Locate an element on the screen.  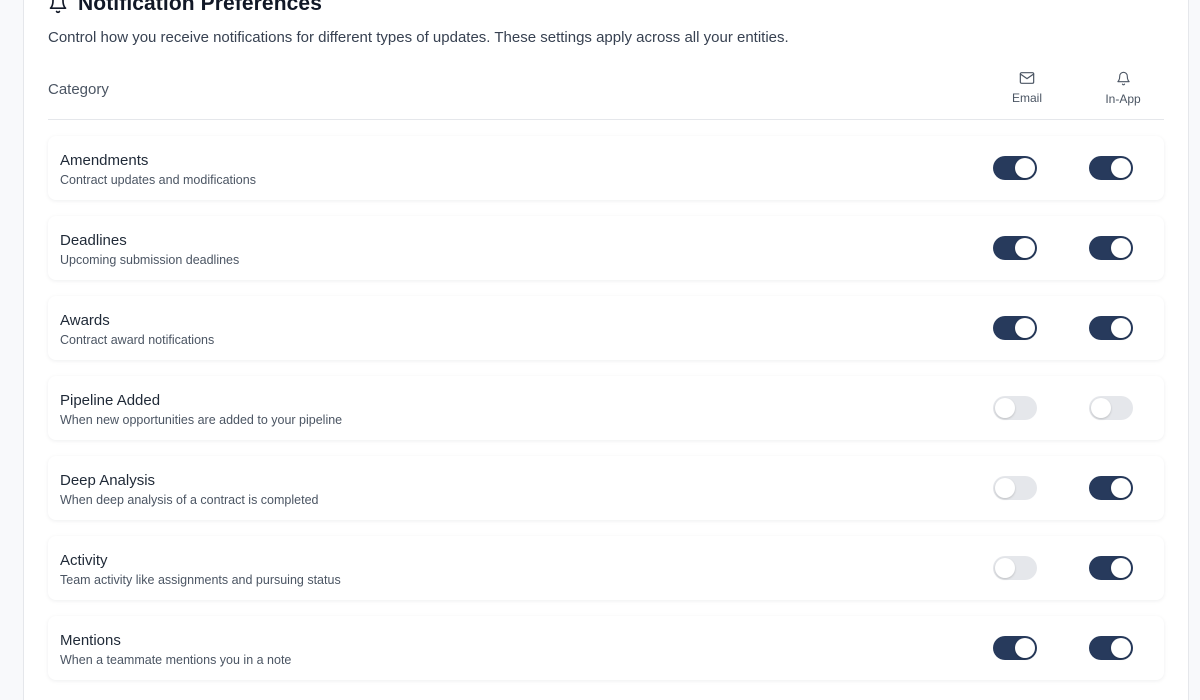
category-column-header: Category is located at coordinates (78, 89).